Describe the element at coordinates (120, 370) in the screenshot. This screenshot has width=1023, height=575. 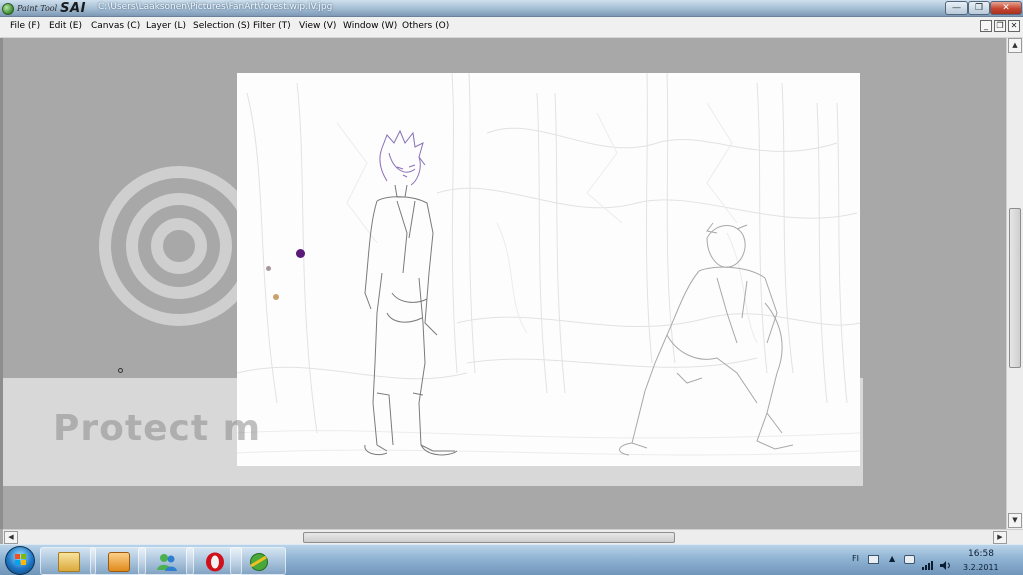
I see `brush-cursor-icon` at that location.